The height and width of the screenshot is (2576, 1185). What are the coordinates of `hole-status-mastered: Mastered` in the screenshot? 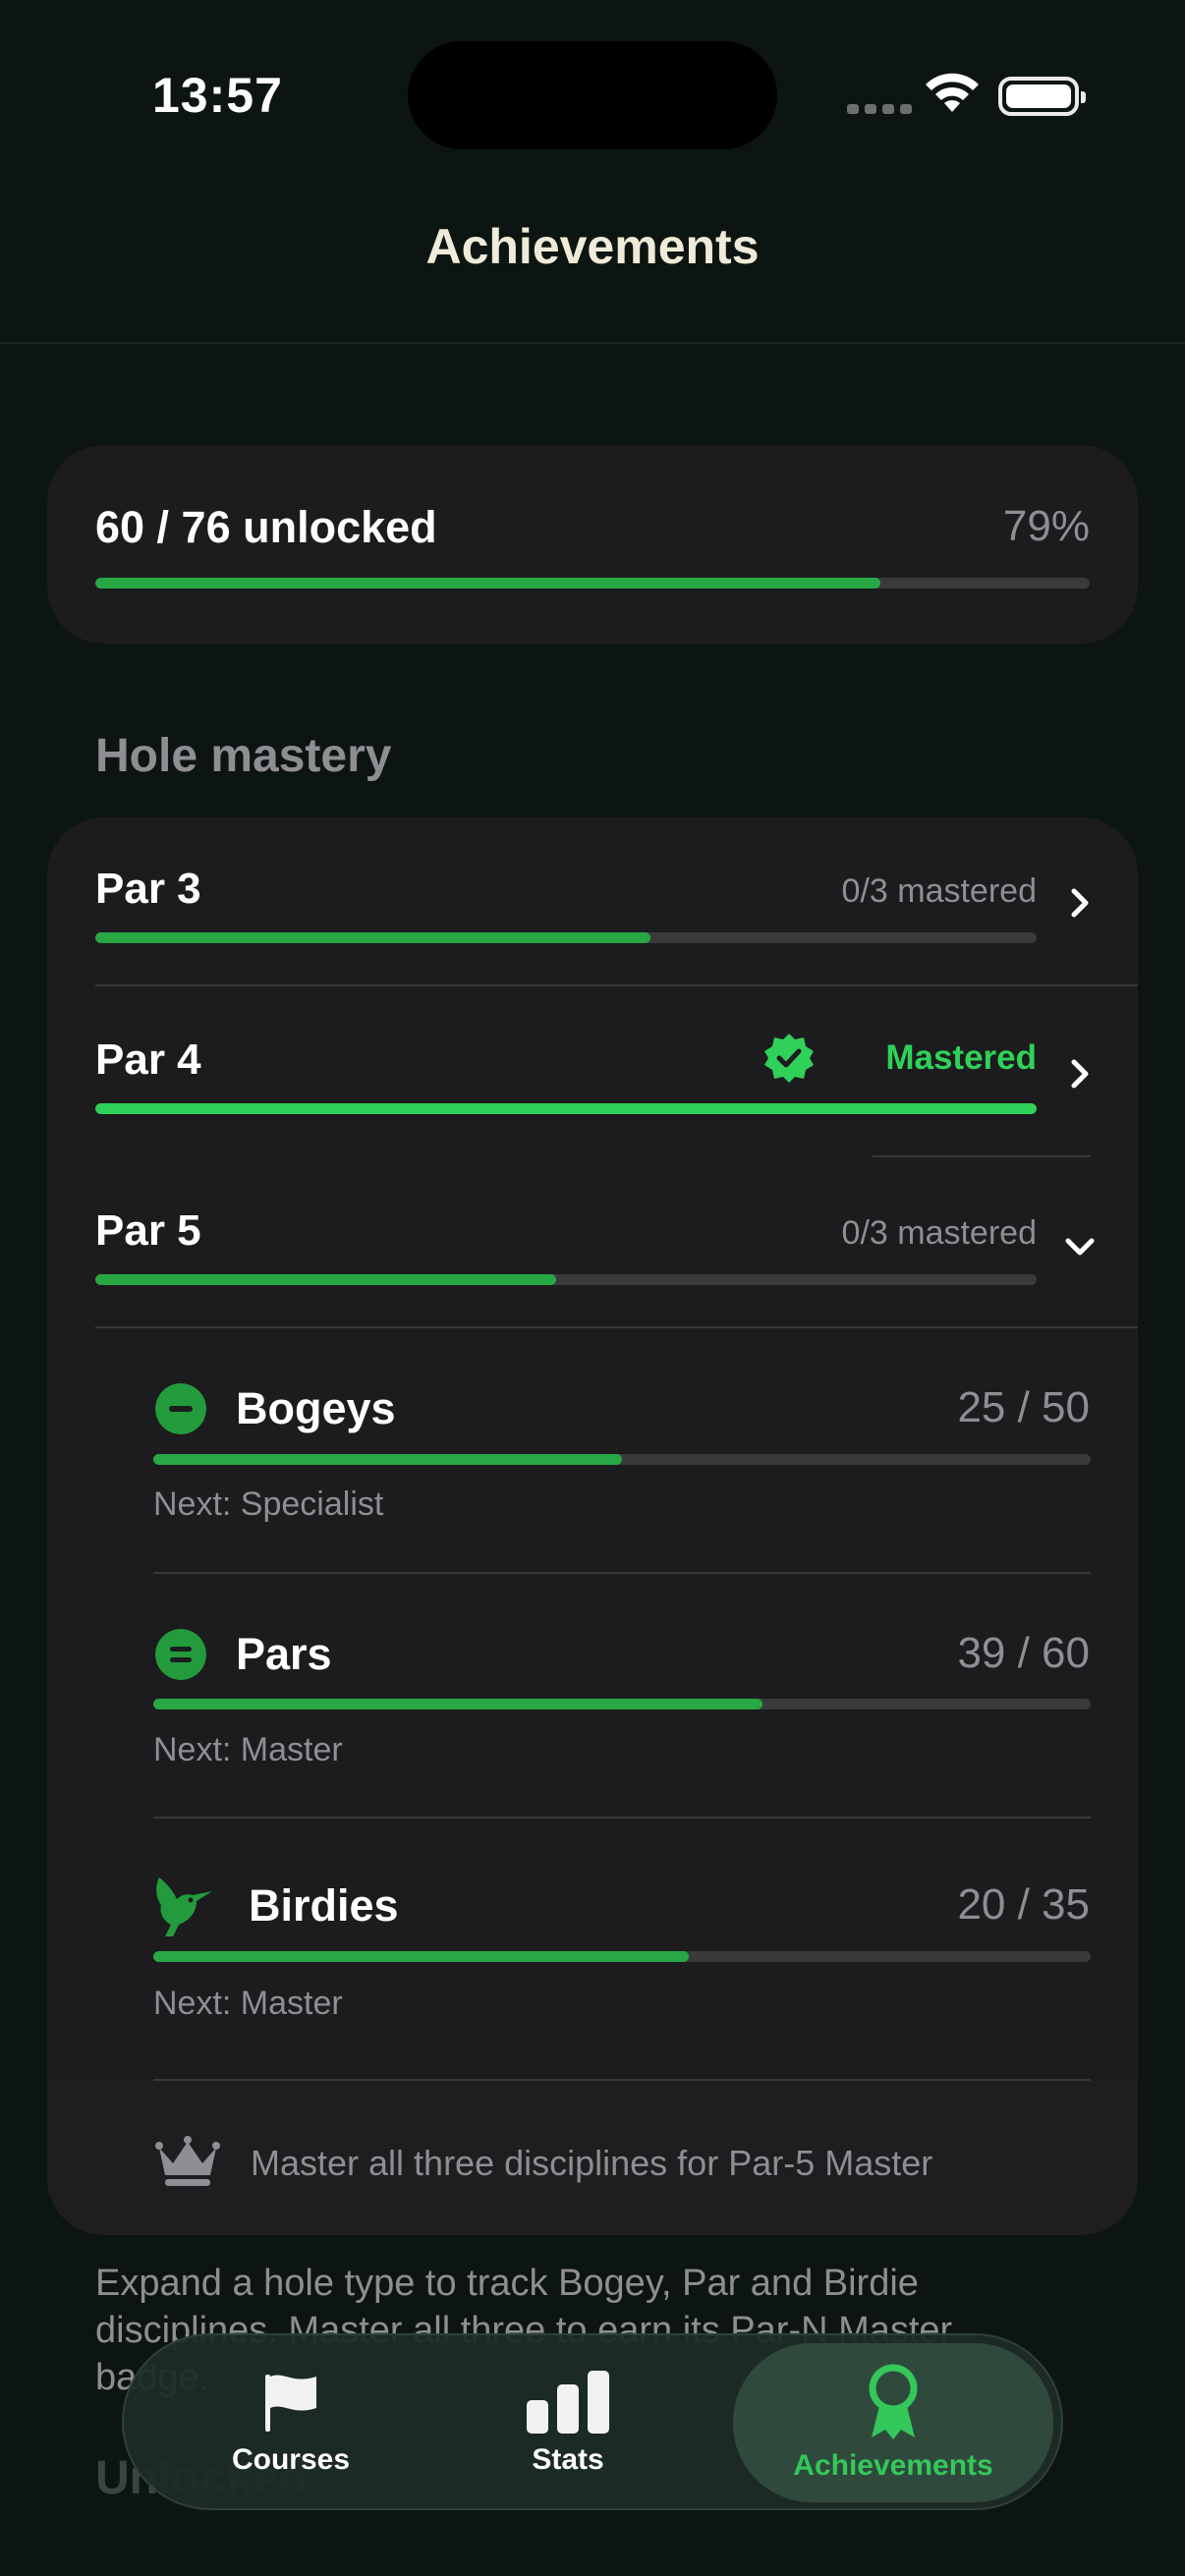 It's located at (961, 1057).